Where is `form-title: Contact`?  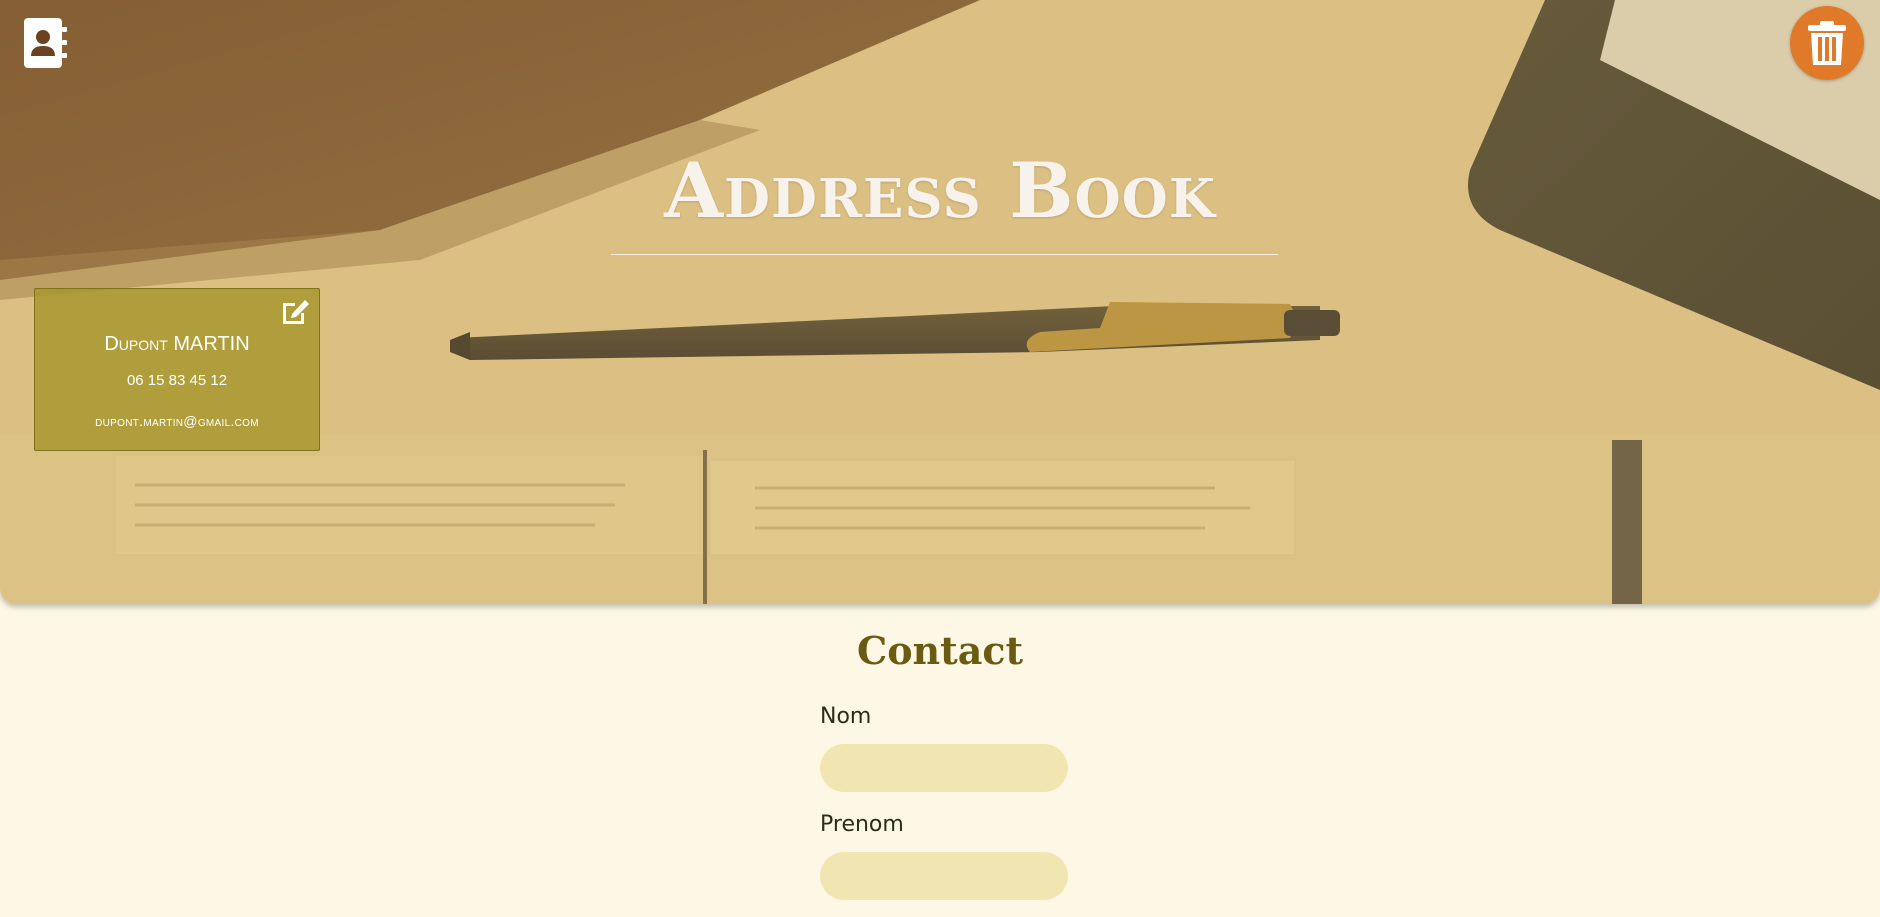 form-title: Contact is located at coordinates (940, 650).